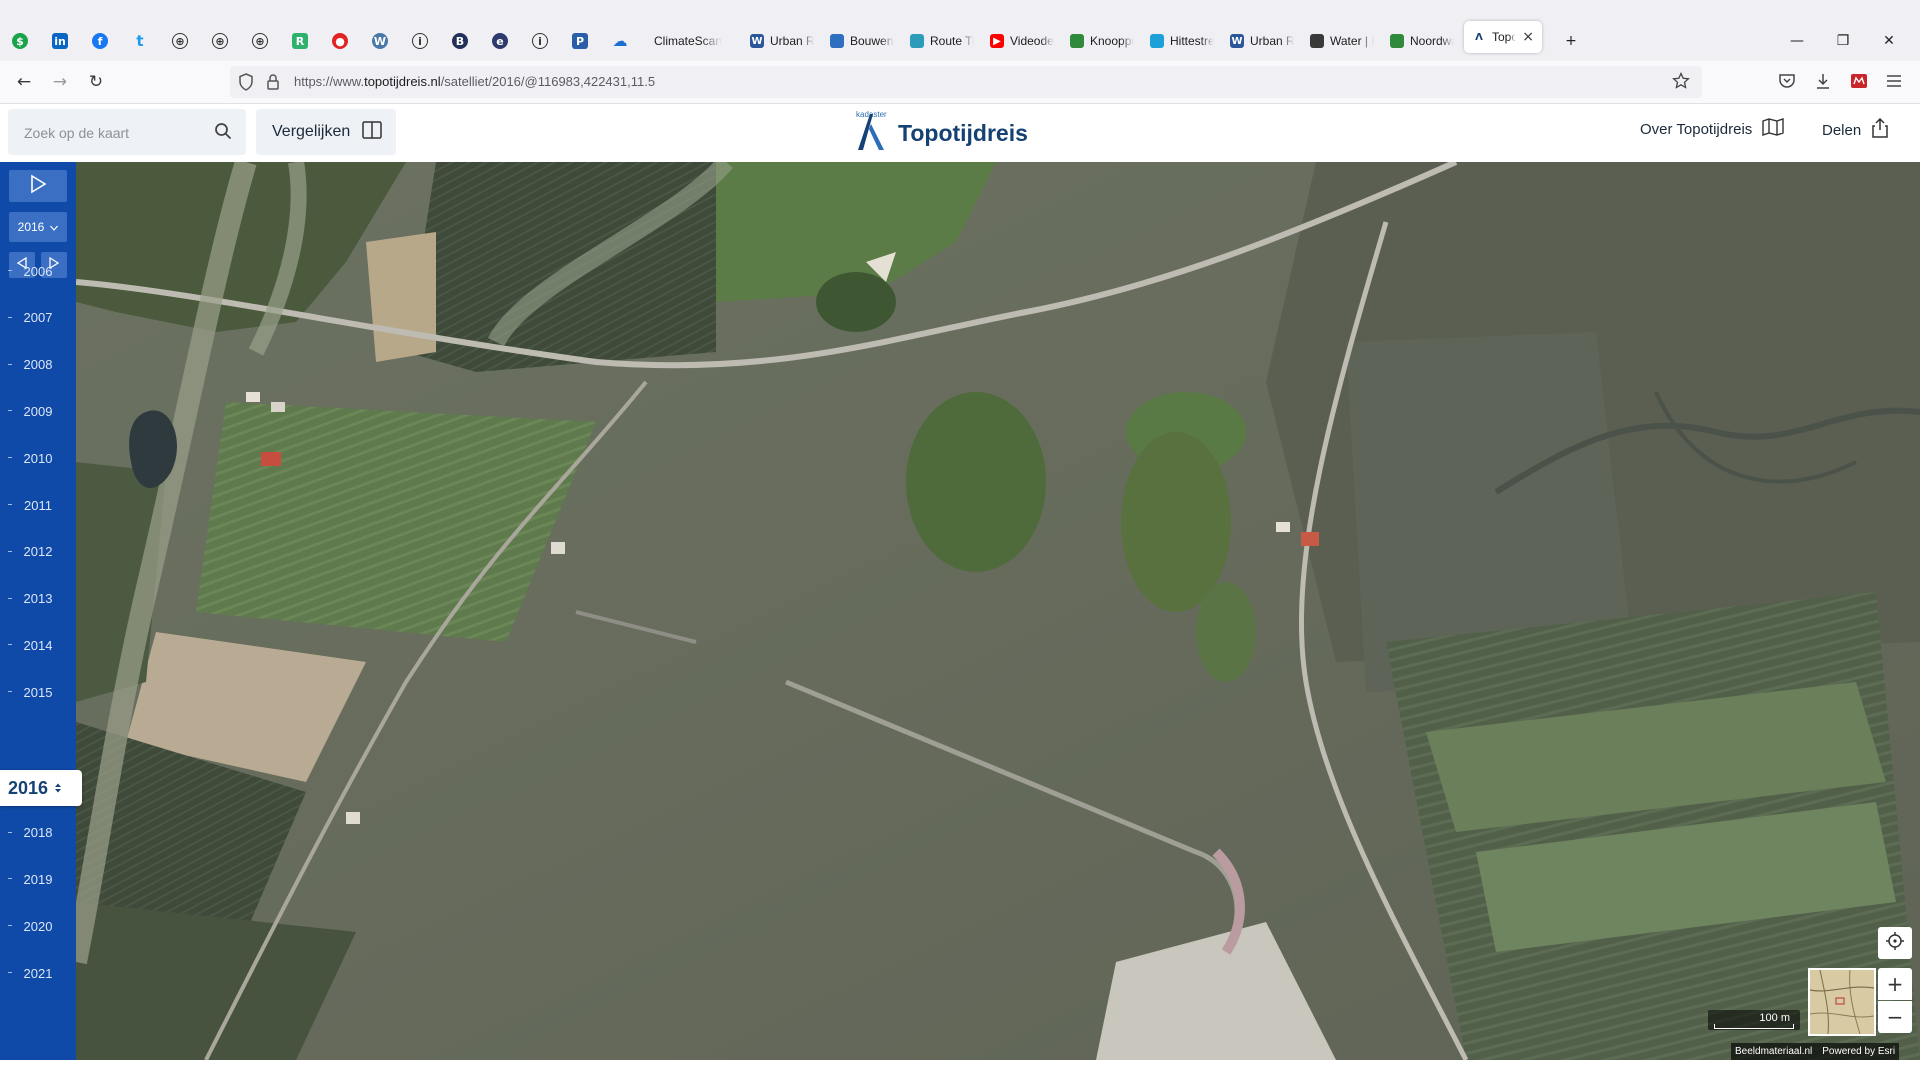 The image size is (1920, 1080). What do you see at coordinates (60, 41) in the screenshot?
I see `pinned-tab: in` at bounding box center [60, 41].